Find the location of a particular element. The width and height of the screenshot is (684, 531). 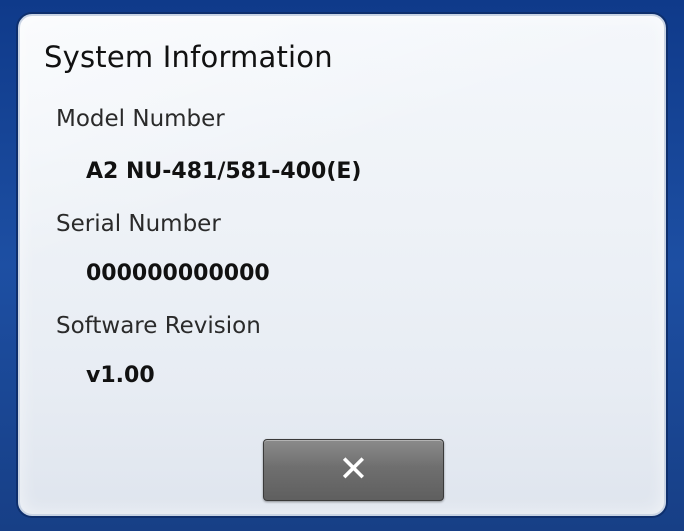

serial-number-label: Serial Number is located at coordinates (138, 224).